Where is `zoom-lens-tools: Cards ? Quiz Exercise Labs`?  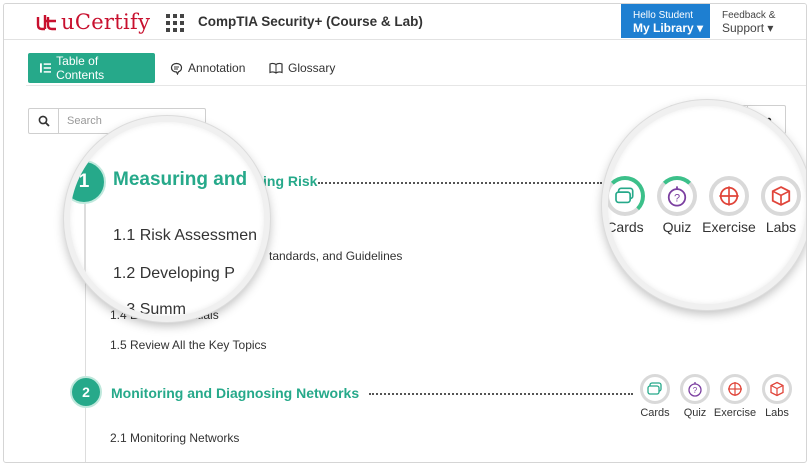
zoom-lens-tools: Cards ? Quiz Exercise Labs is located at coordinates (704, 205).